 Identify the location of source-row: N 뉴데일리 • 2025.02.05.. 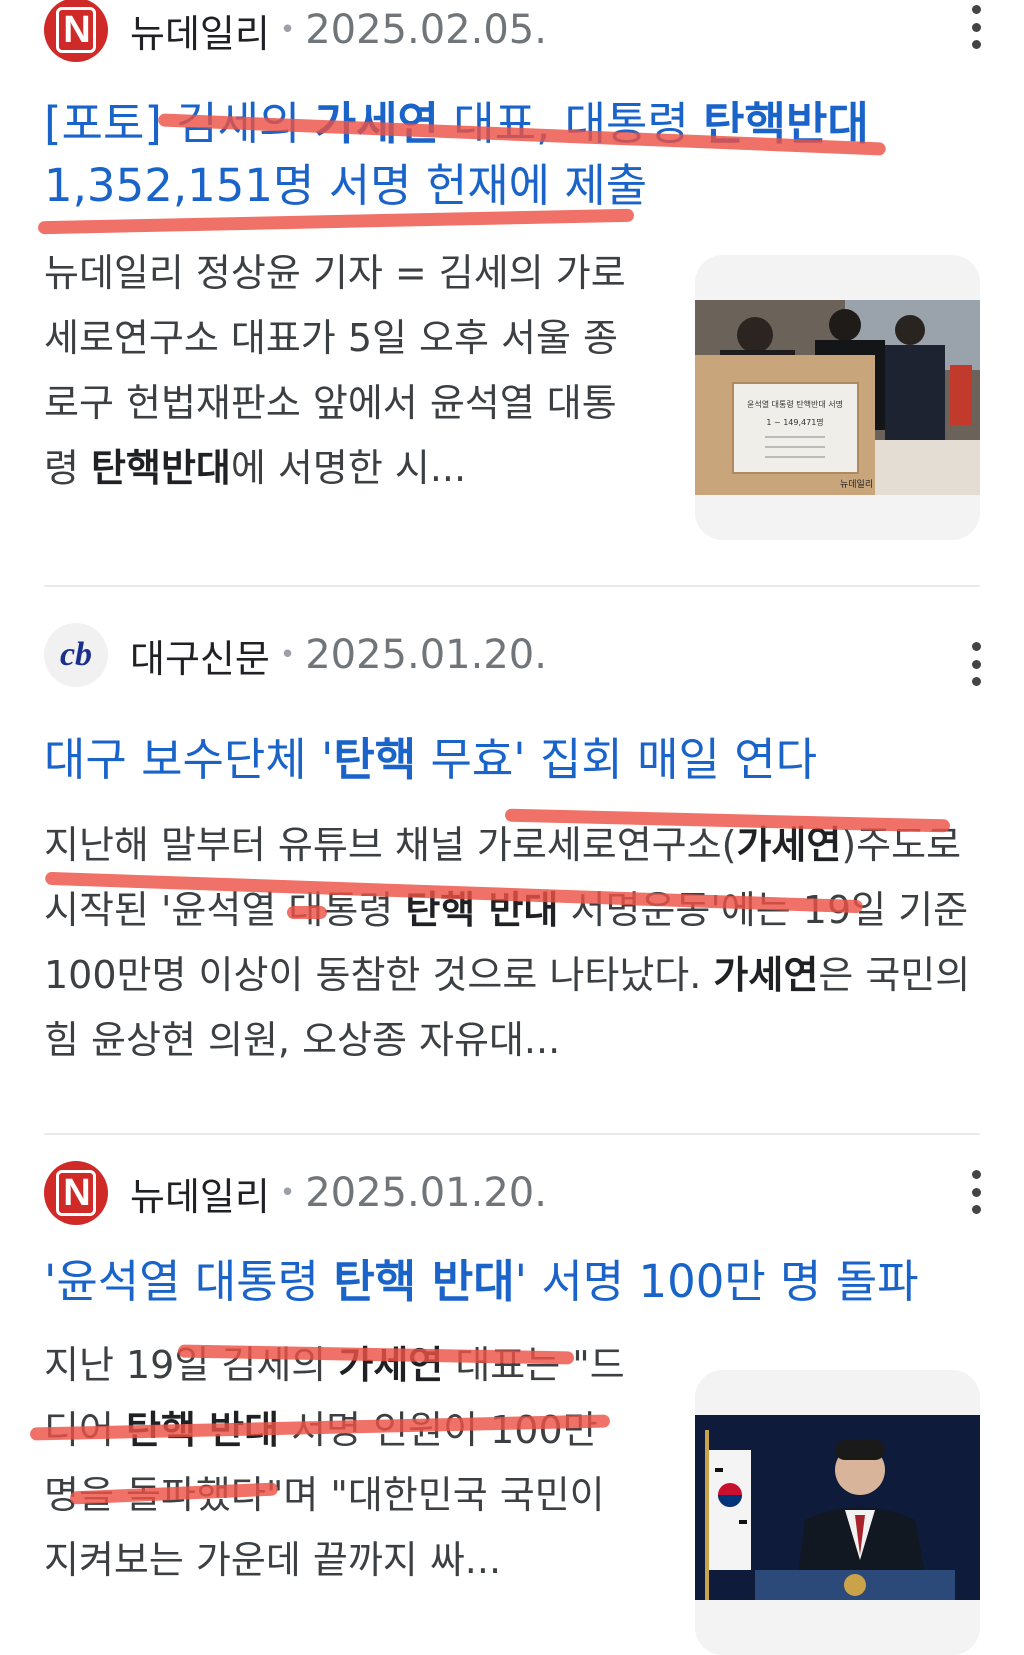
(295, 32).